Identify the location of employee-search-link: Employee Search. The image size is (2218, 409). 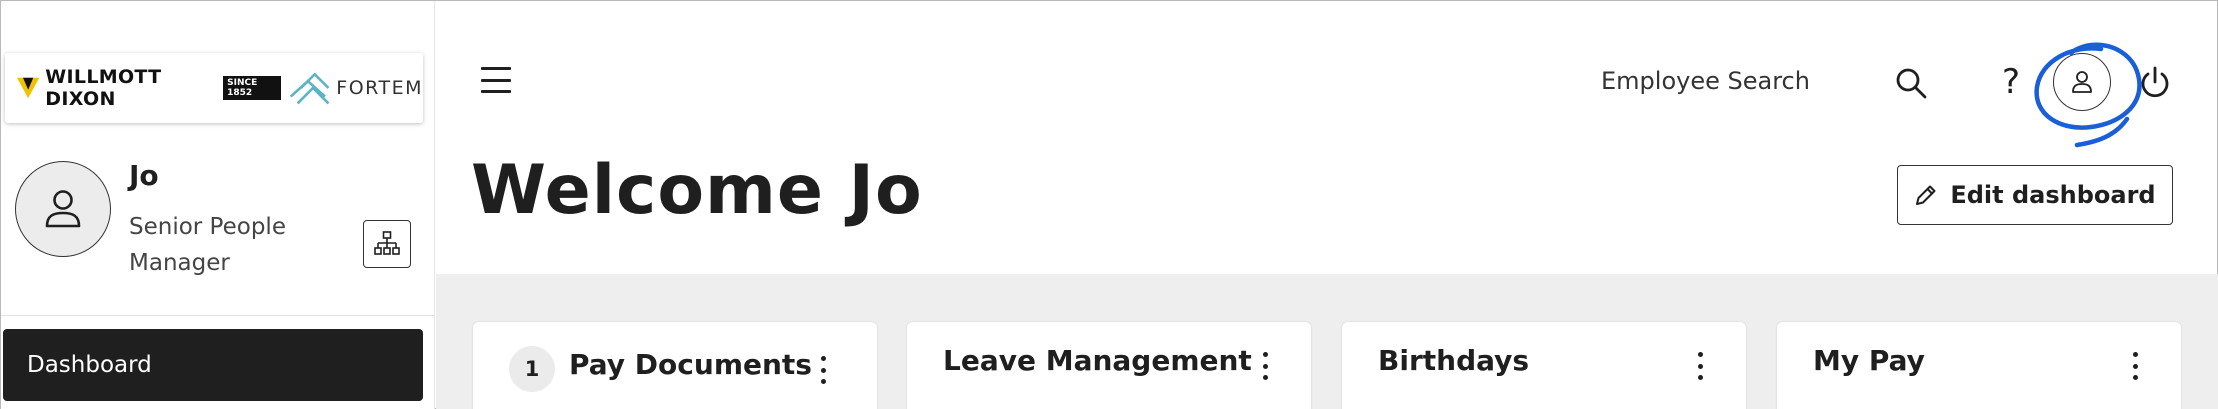
(1705, 81).